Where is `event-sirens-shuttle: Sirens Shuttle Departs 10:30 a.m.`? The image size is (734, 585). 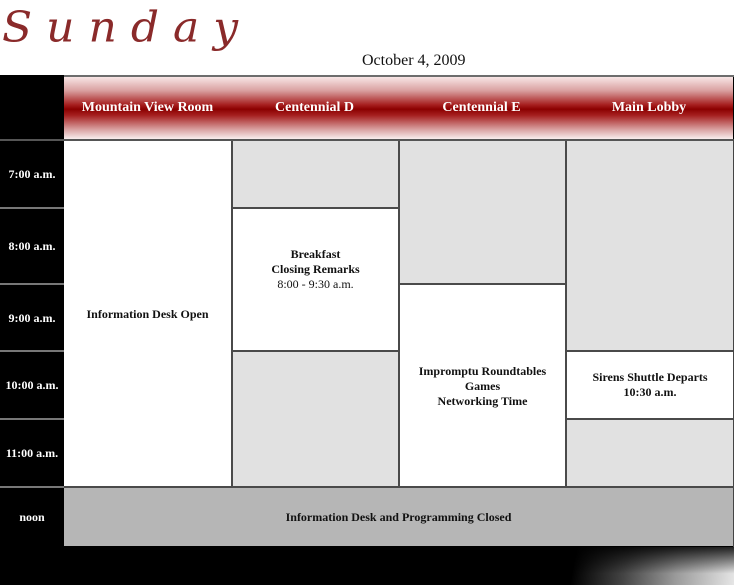 event-sirens-shuttle: Sirens Shuttle Departs 10:30 a.m. is located at coordinates (650, 385).